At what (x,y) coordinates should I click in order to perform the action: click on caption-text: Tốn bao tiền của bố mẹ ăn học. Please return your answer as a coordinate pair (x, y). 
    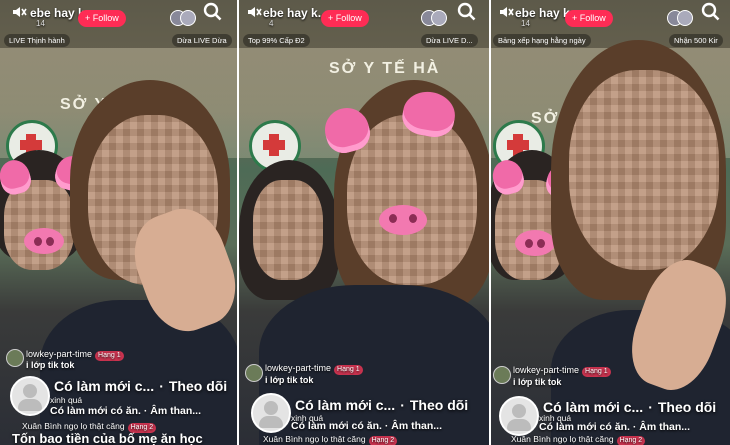
    Looking at the image, I should click on (107, 438).